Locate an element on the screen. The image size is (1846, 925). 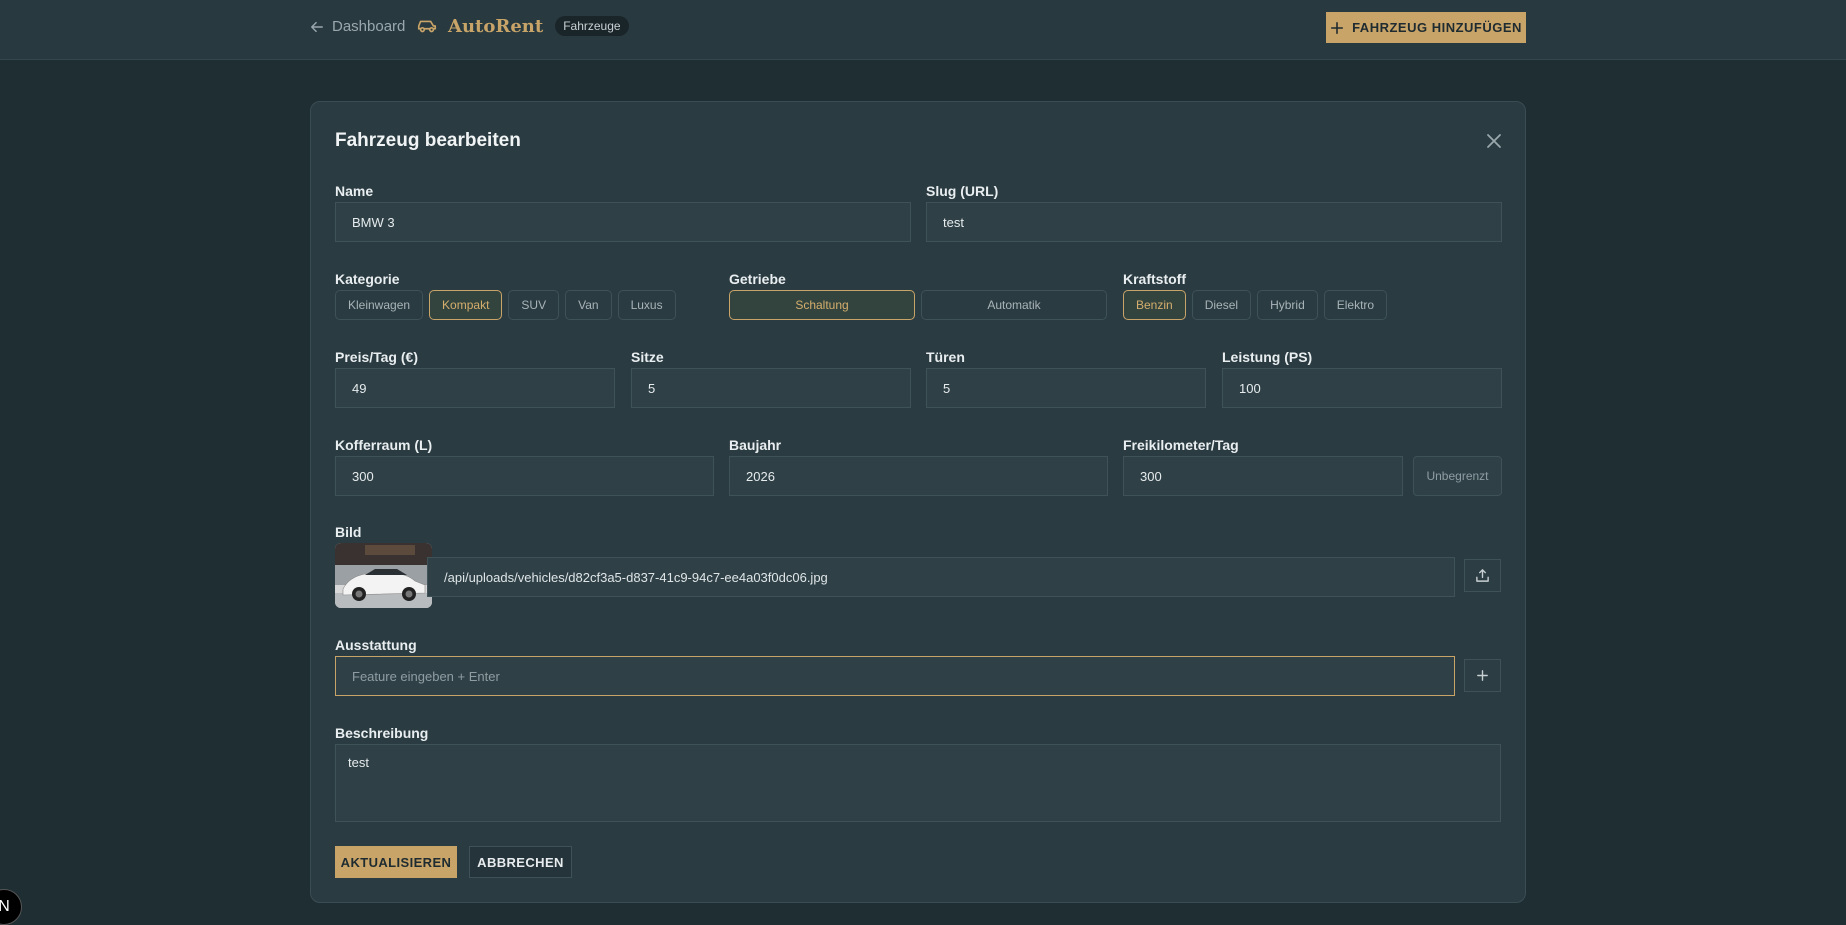
leistung-label: Leistung (PS) is located at coordinates (1267, 357).